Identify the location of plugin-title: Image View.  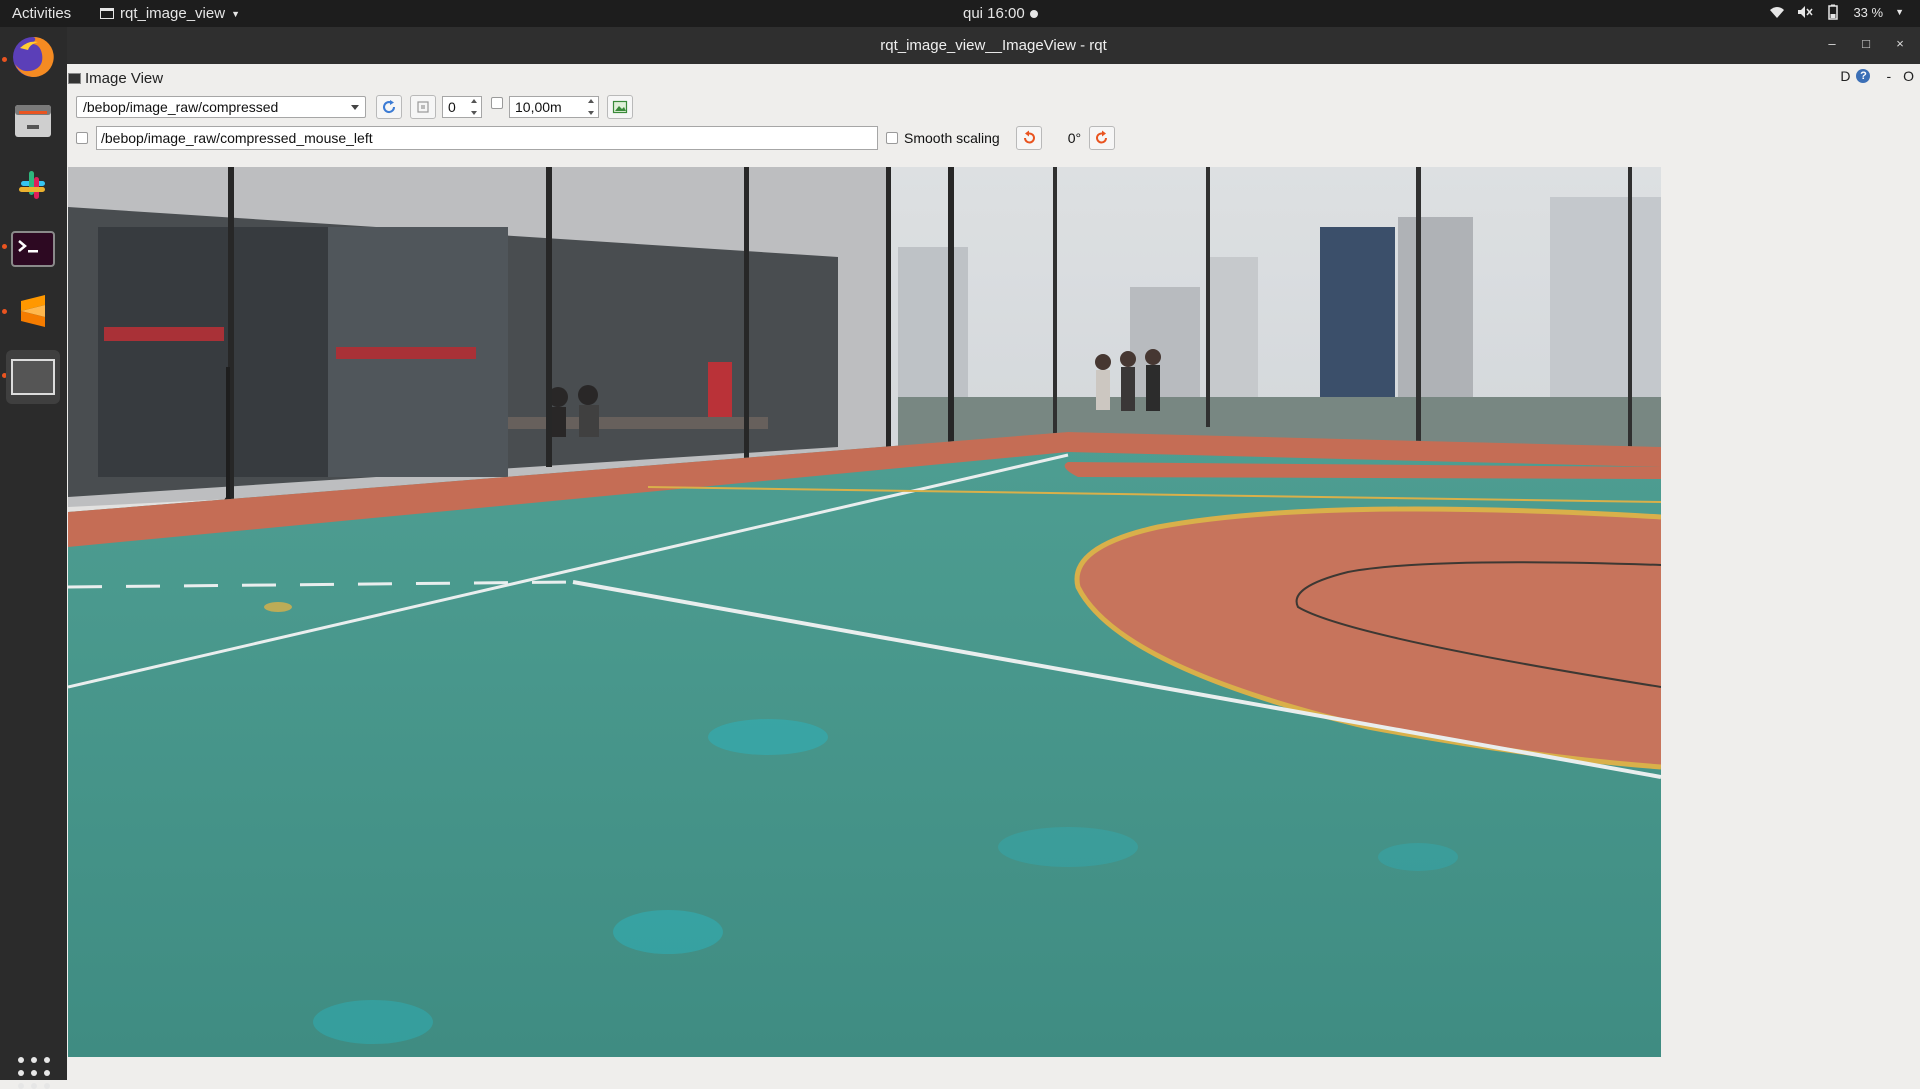
(124, 78).